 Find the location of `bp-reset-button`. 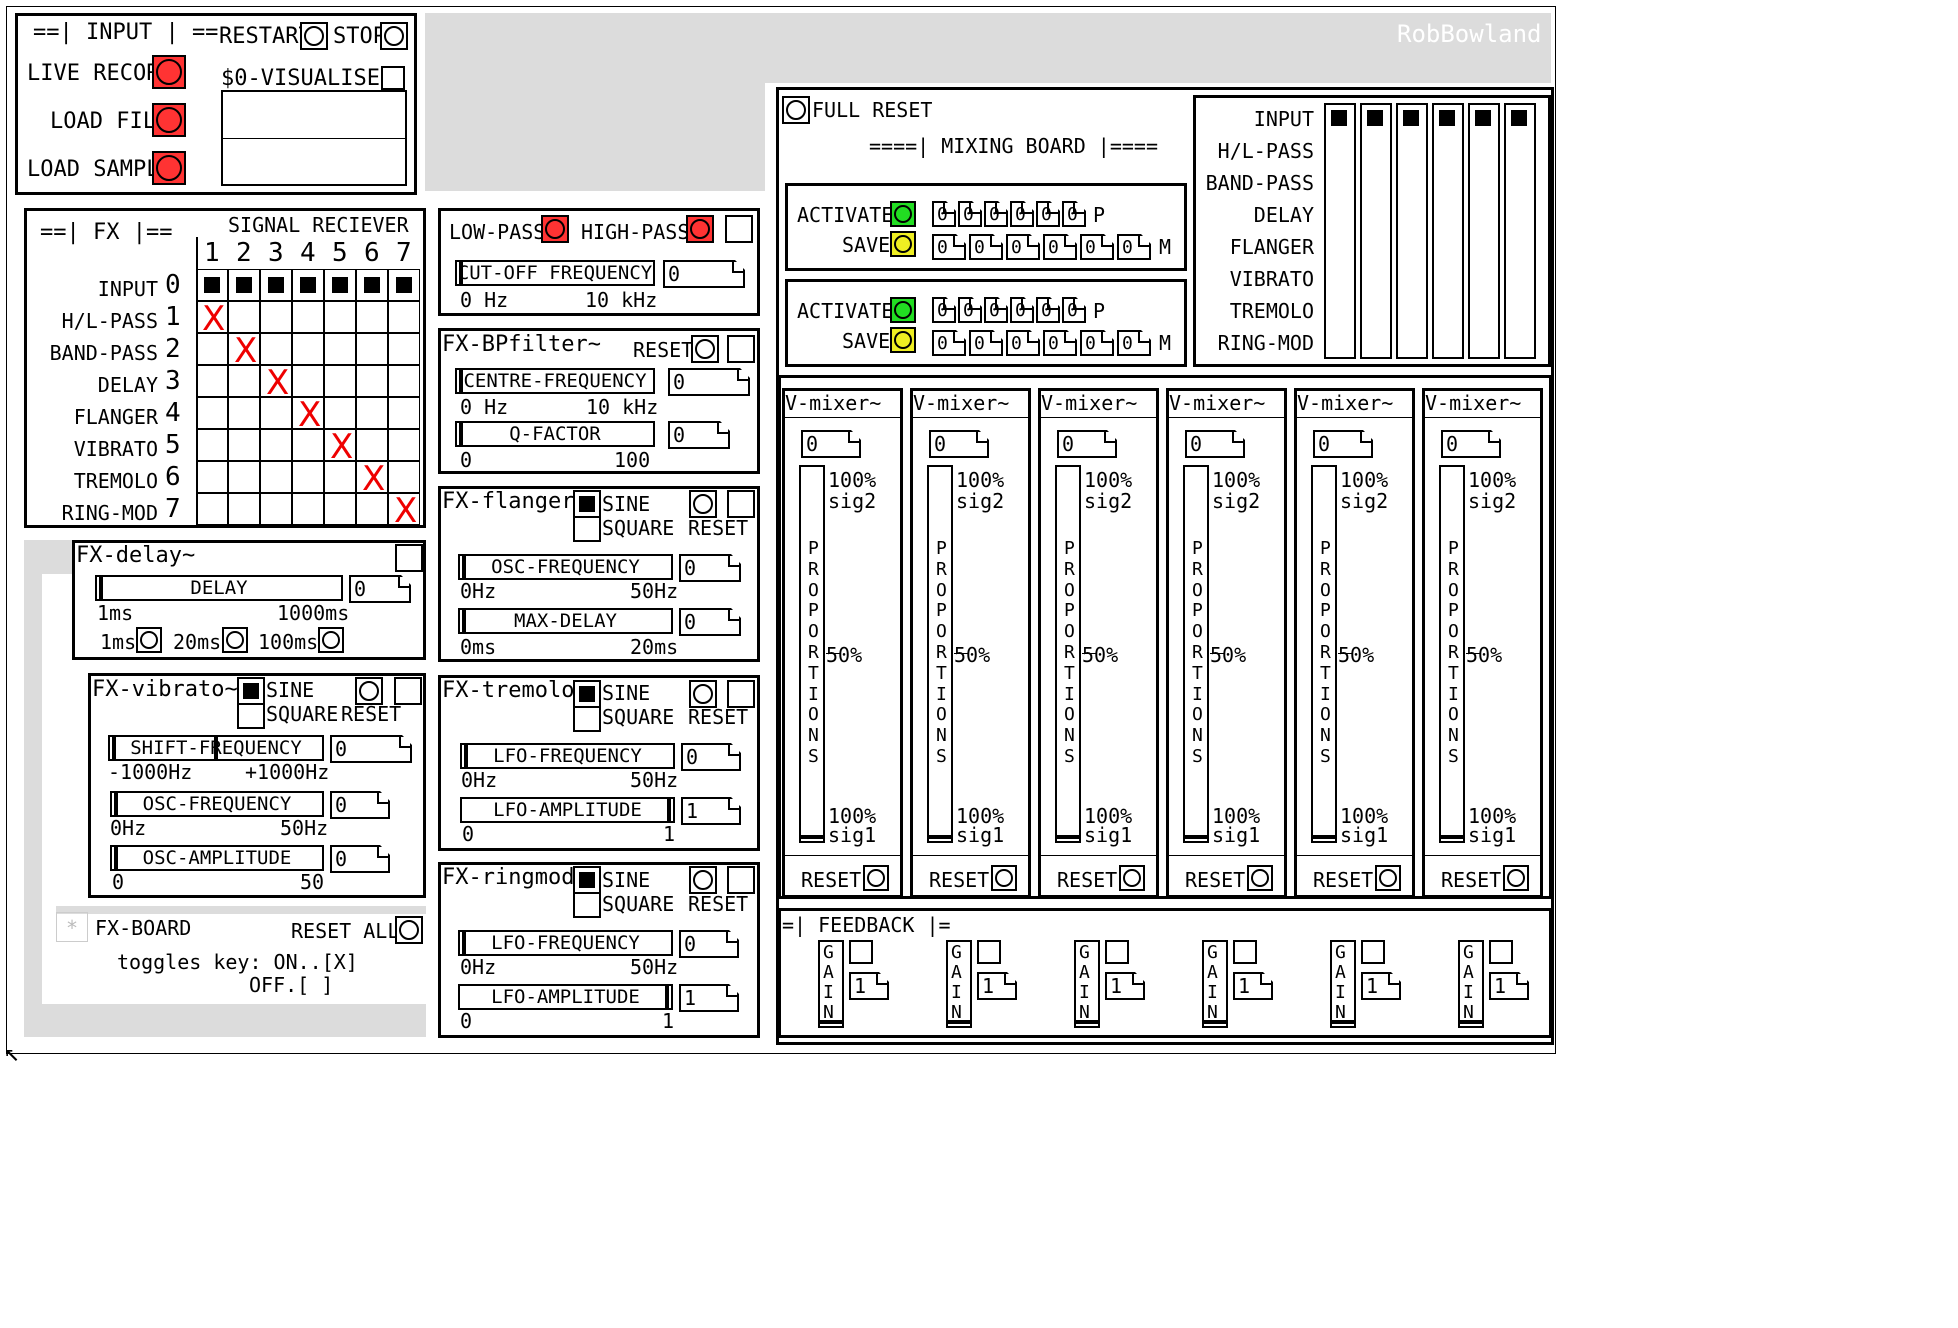

bp-reset-button is located at coordinates (705, 349).